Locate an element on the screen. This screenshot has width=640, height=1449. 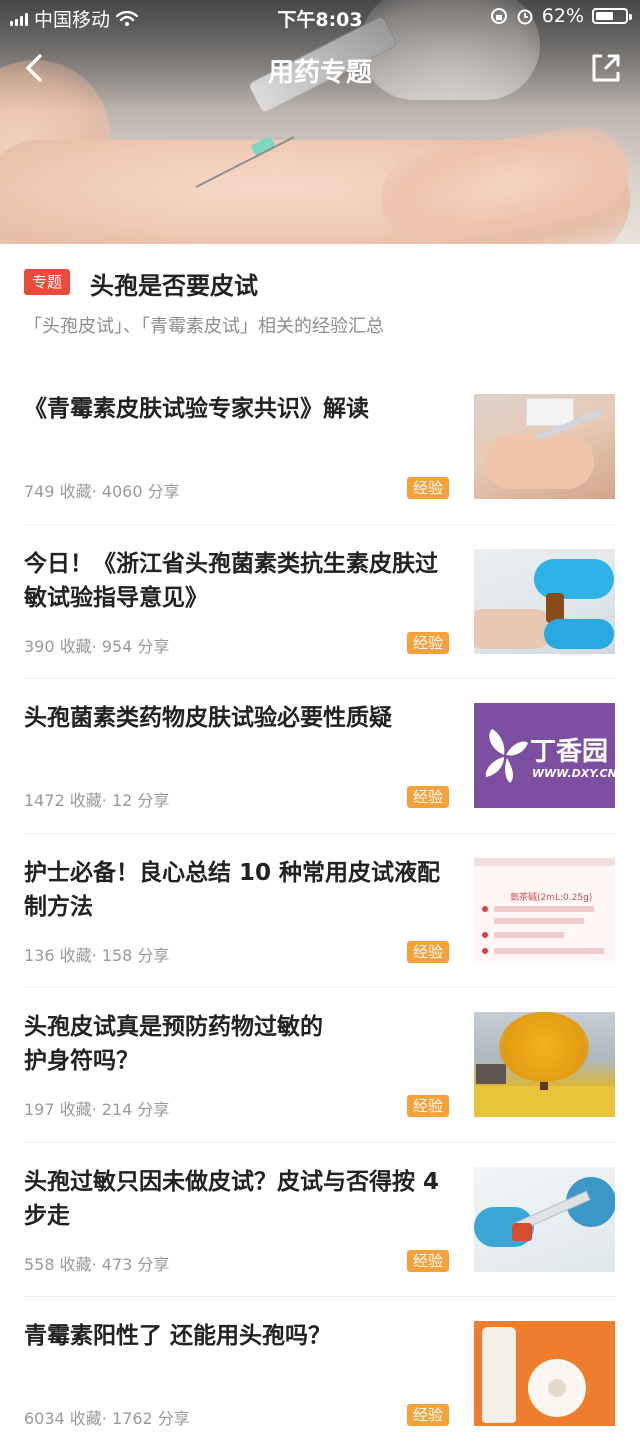
article-meta: 1472 收藏· 12 分享 is located at coordinates (97, 800).